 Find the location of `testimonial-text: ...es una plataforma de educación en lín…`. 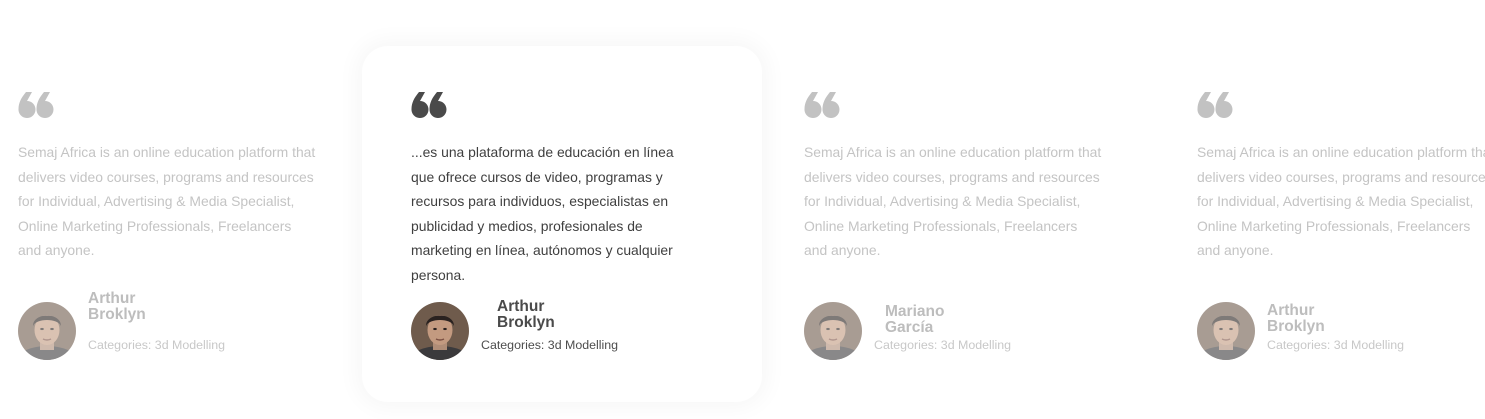

testimonial-text: ...es una plataforma de educación en lín… is located at coordinates (542, 213).